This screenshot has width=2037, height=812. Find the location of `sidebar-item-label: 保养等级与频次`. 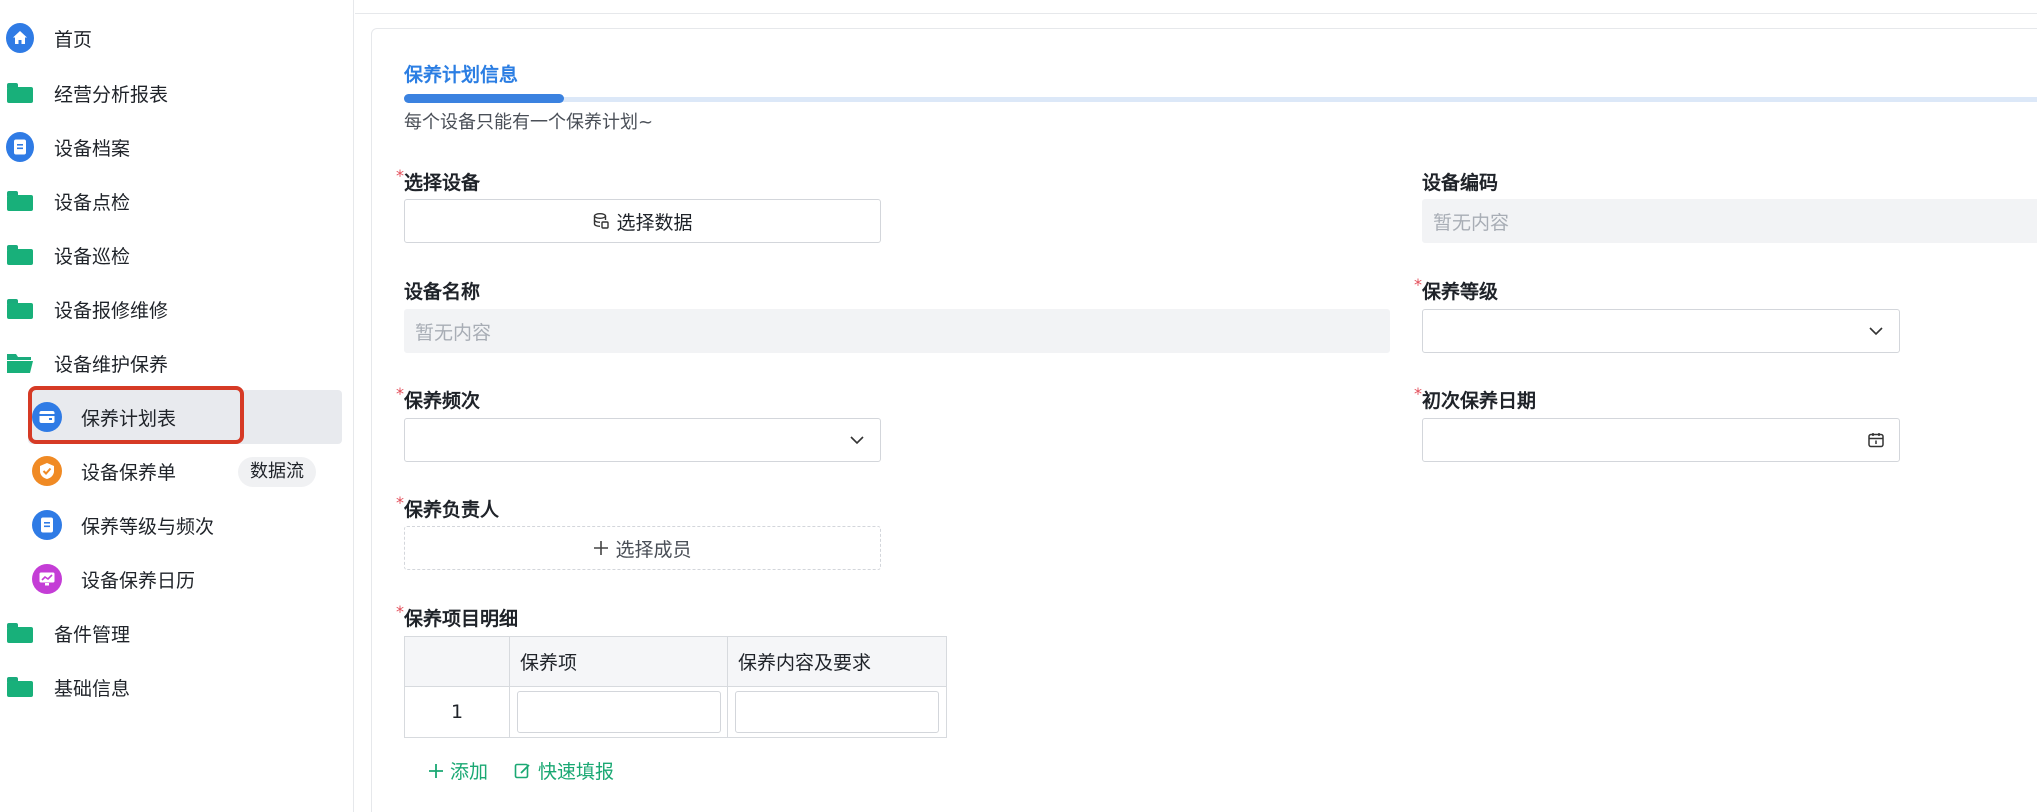

sidebar-item-label: 保养等级与频次 is located at coordinates (148, 526).